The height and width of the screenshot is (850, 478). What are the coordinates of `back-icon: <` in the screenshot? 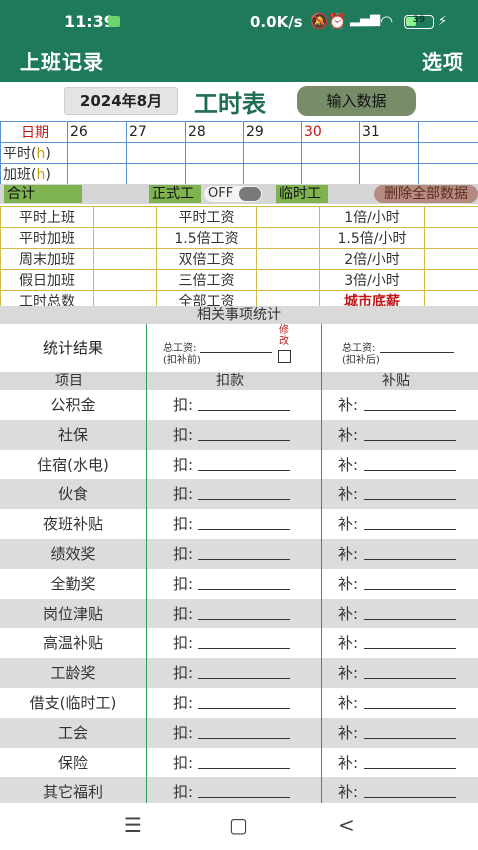 It's located at (346, 825).